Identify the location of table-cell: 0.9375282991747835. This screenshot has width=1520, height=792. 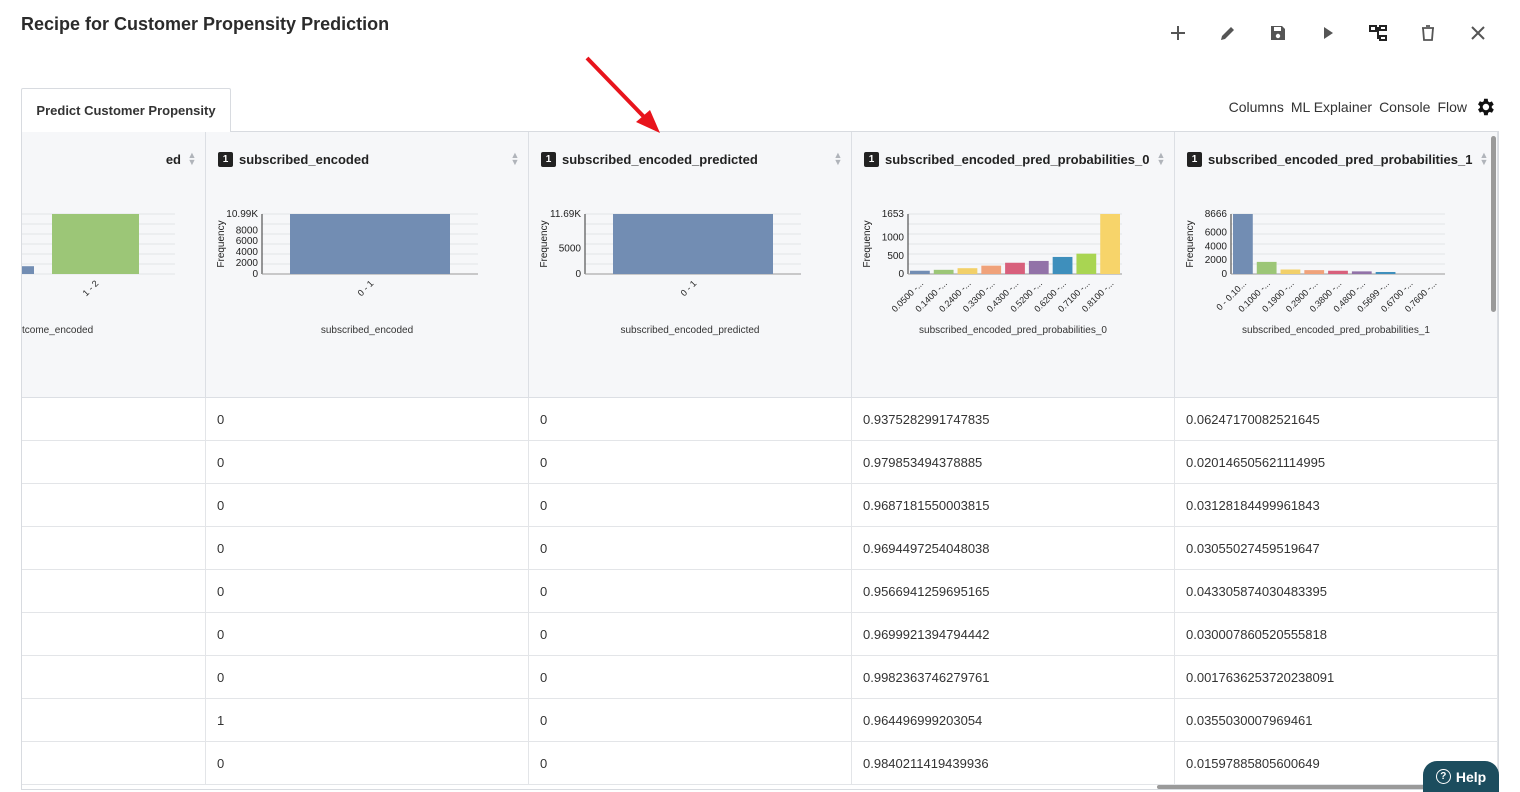
(1013, 419).